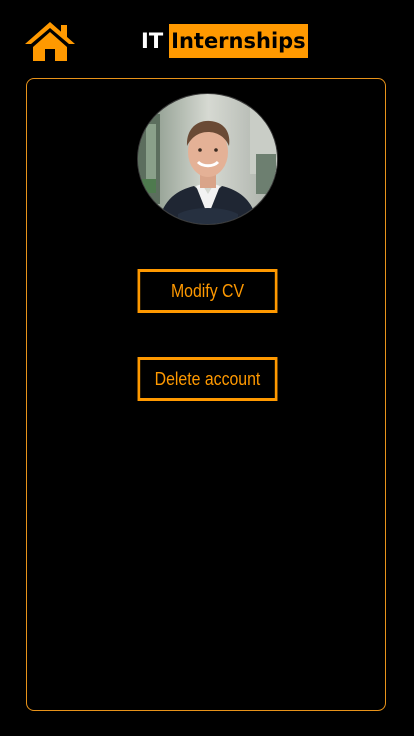 The image size is (414, 736). I want to click on home-icon, so click(50, 41).